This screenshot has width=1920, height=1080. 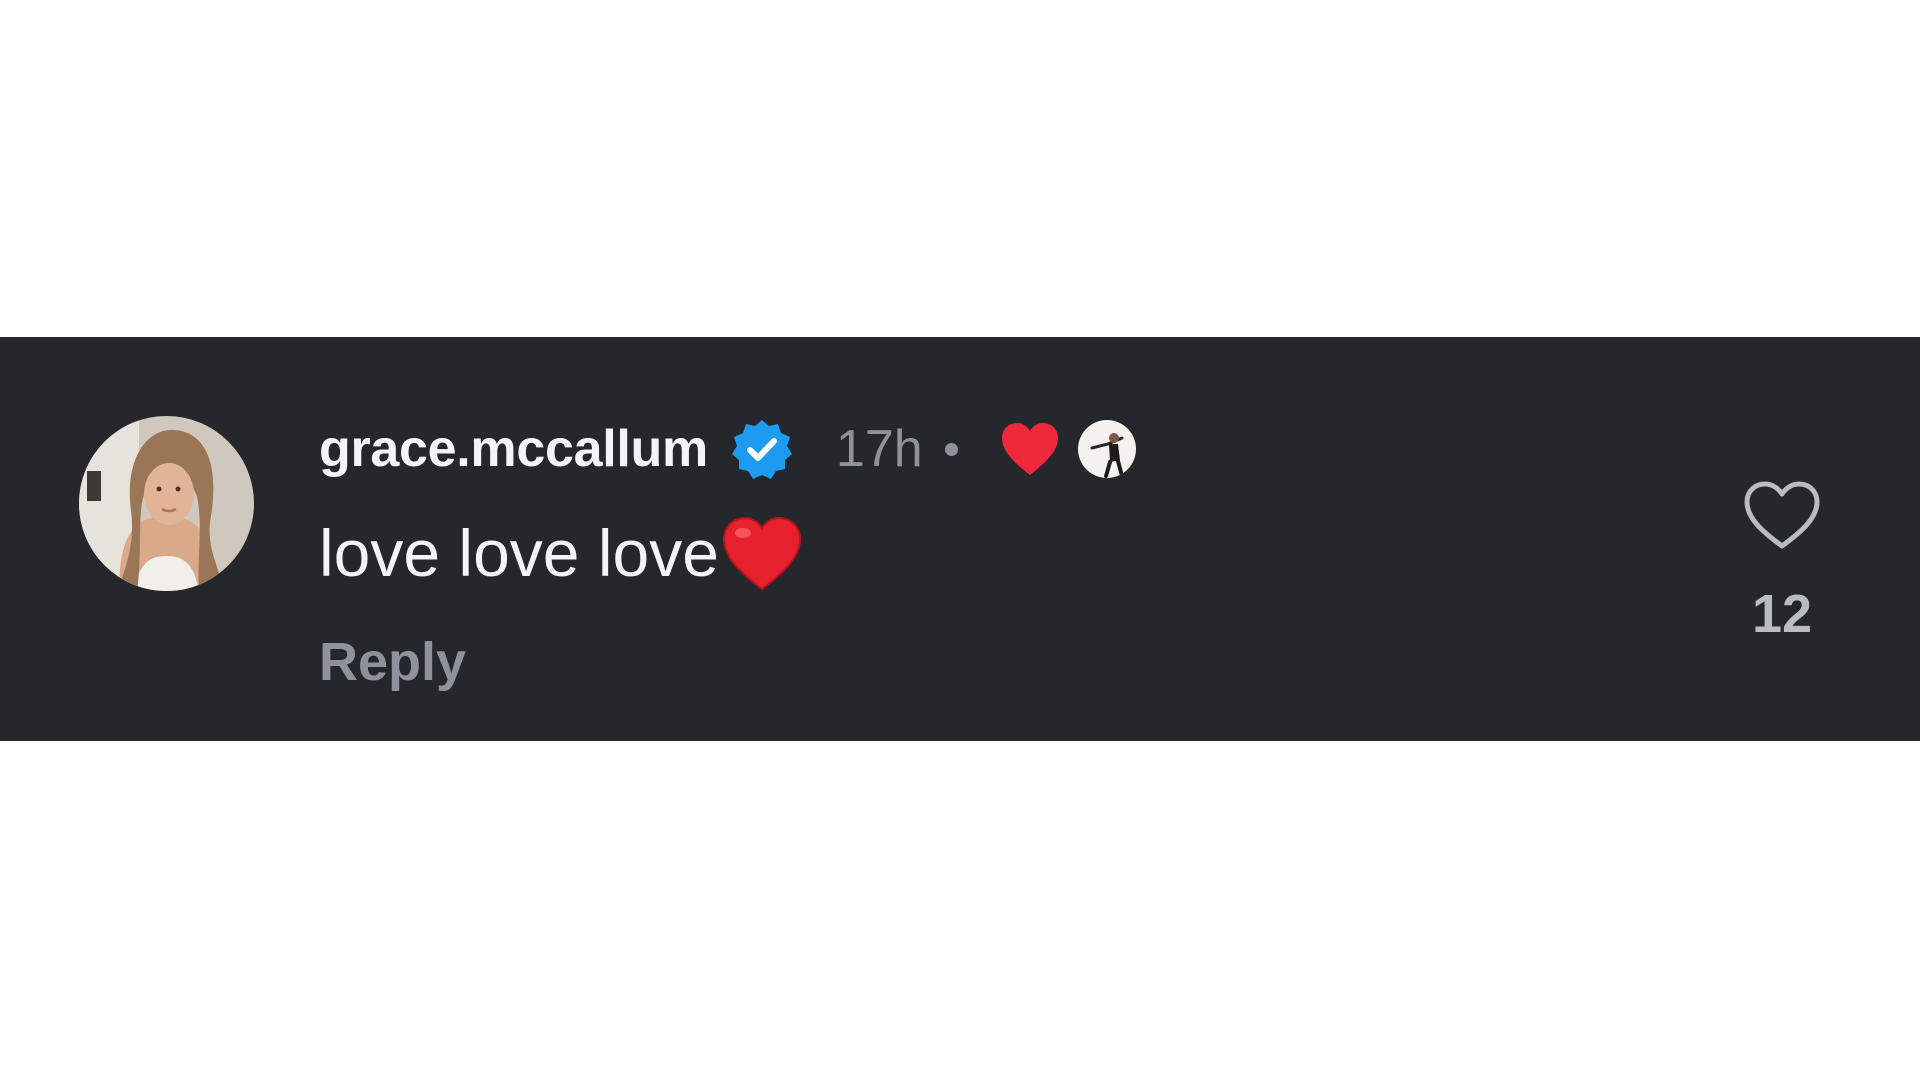 I want to click on separator-dot, so click(x=951, y=449).